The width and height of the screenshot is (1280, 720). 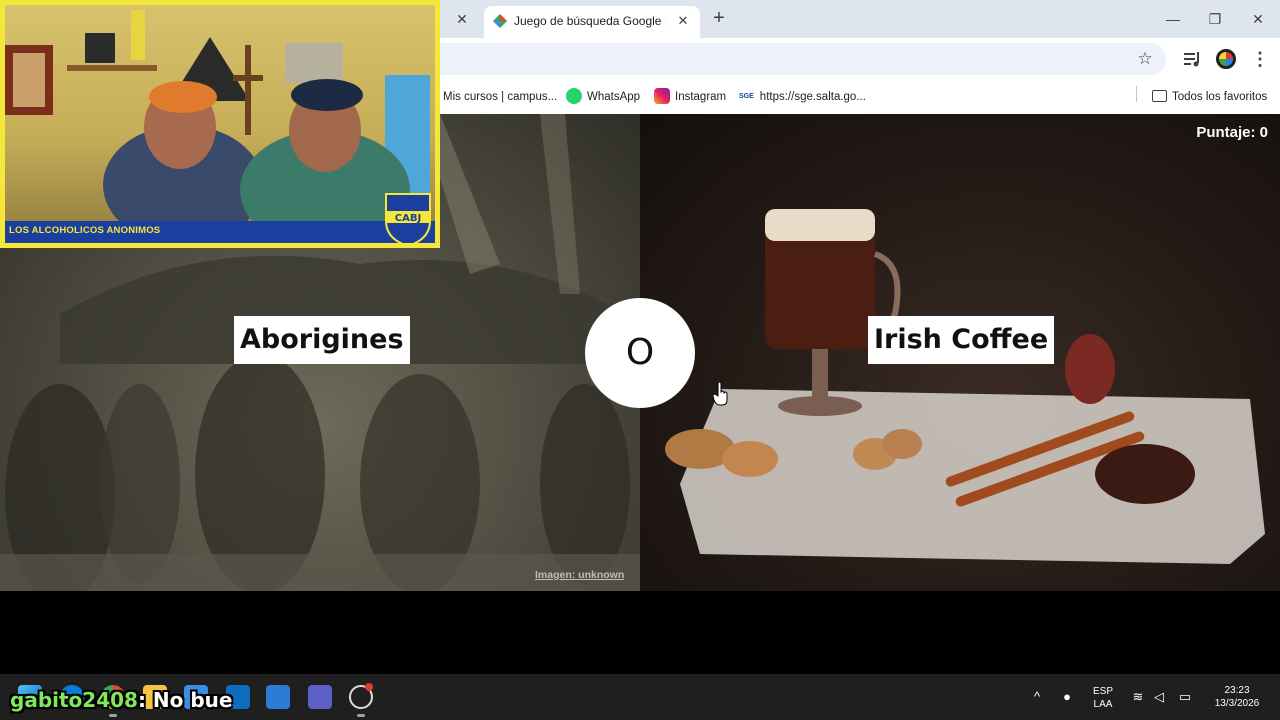 I want to click on score-label: Puntaje: 0, so click(x=1232, y=132).